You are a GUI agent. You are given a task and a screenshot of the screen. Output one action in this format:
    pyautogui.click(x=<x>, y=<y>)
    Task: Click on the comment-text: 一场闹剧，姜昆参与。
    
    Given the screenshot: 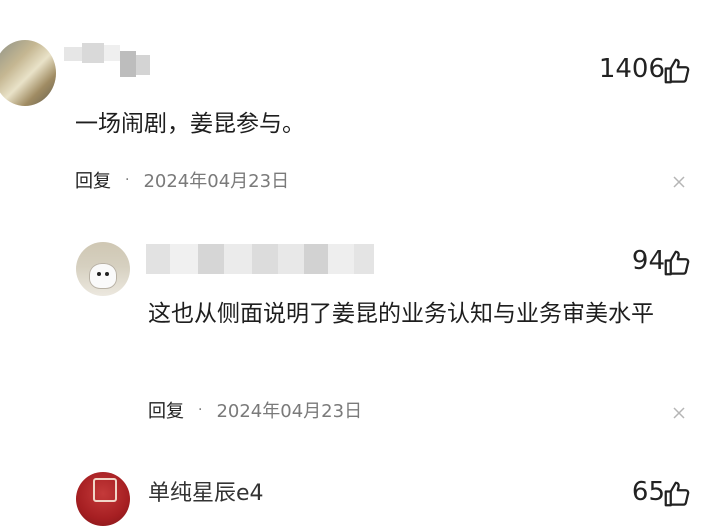 What is the action you would take?
    pyautogui.click(x=190, y=124)
    